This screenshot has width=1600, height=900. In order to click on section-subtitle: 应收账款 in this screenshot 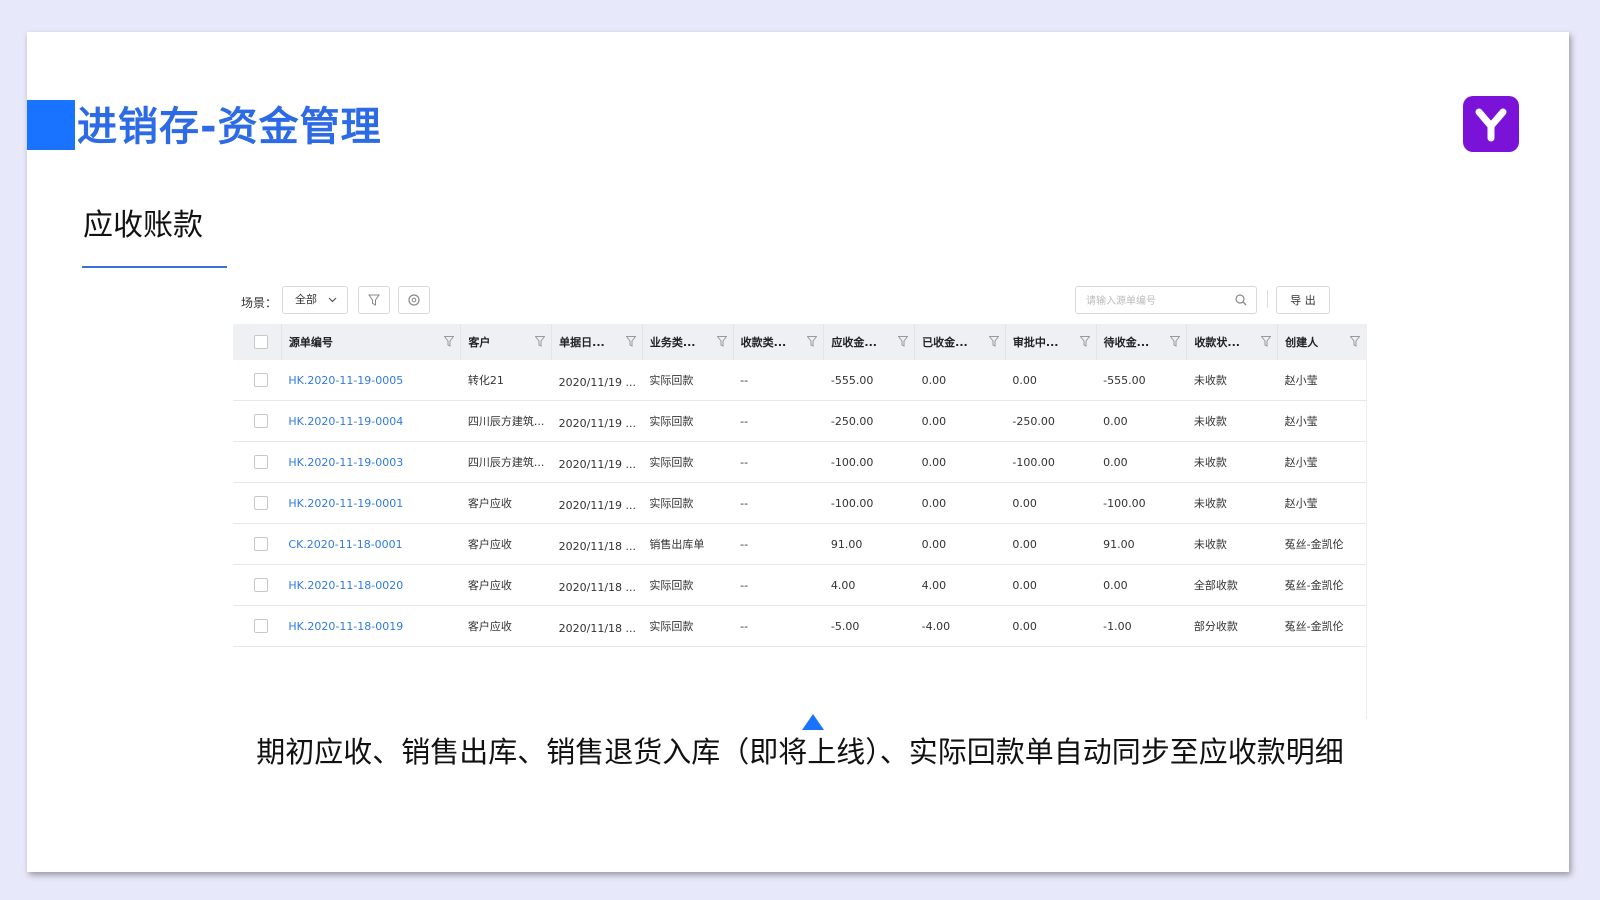, I will do `click(143, 225)`.